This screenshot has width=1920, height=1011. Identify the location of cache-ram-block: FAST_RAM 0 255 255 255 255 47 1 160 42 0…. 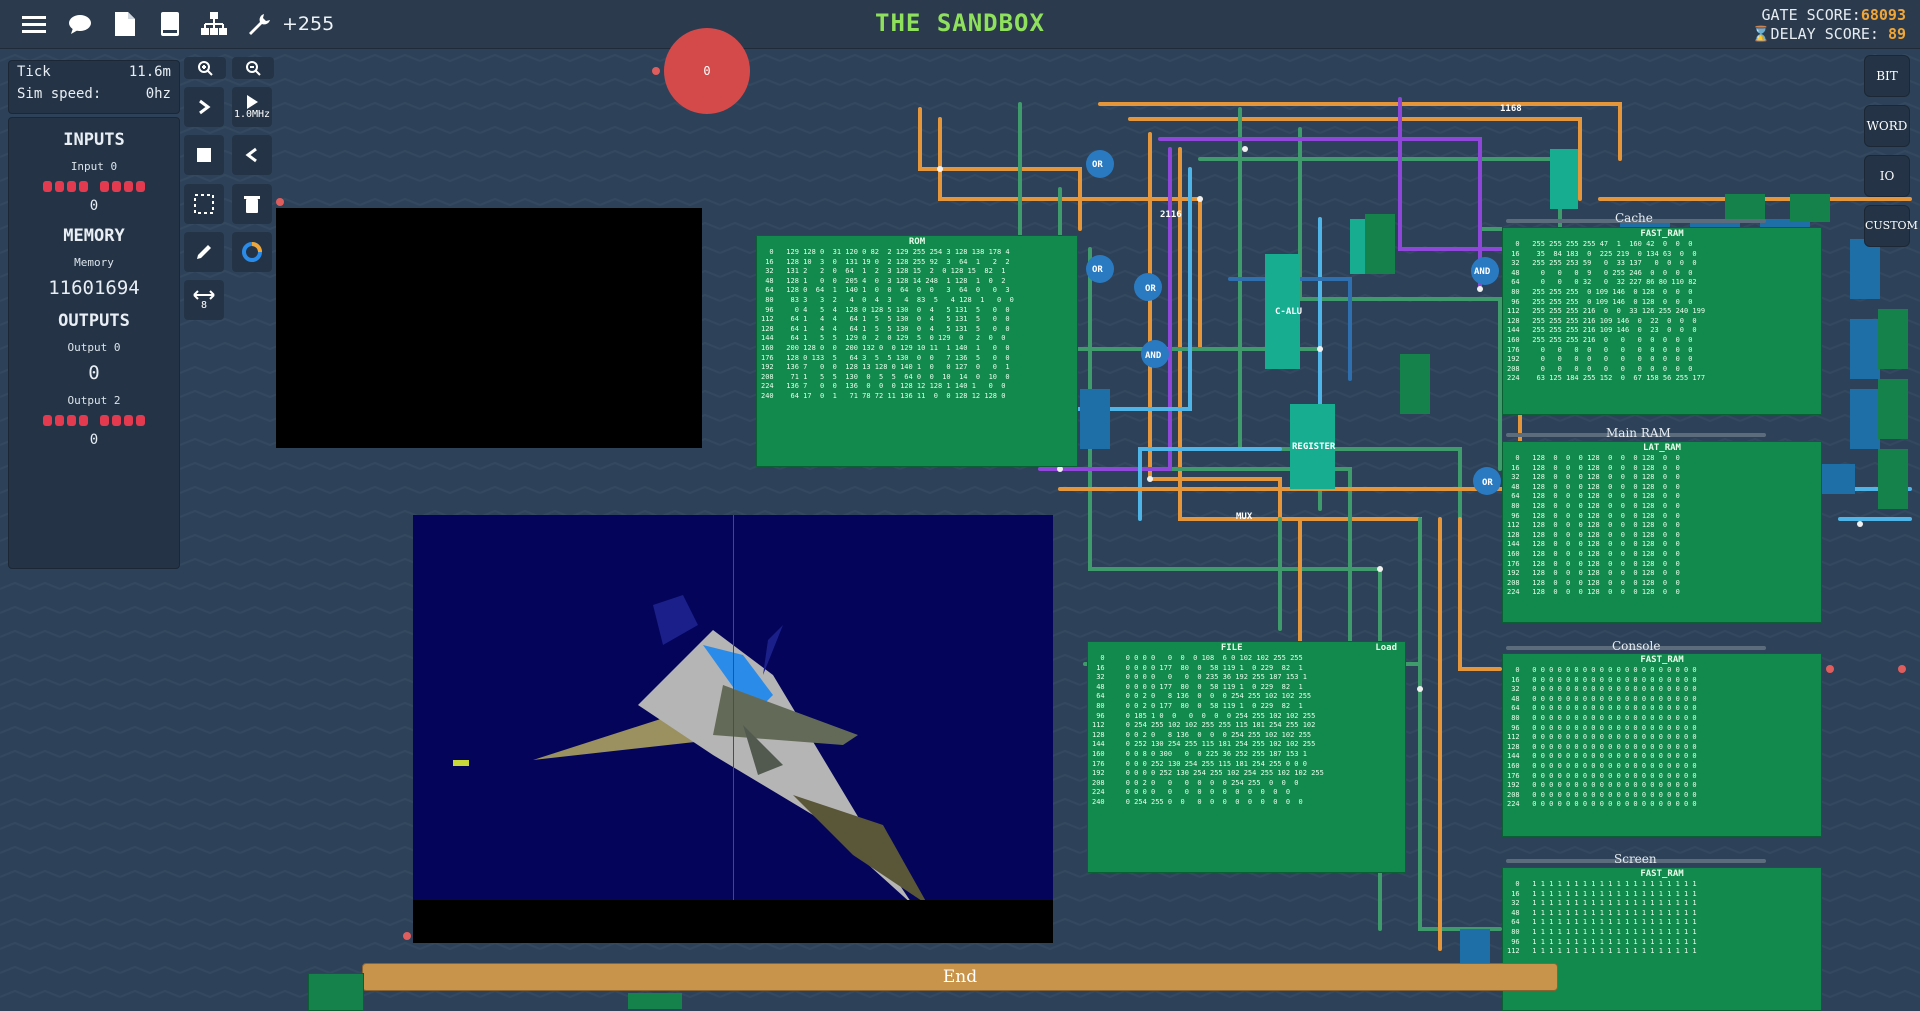
(1662, 321).